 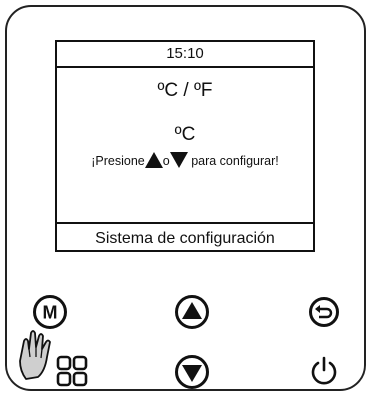 I want to click on footer-divider, so click(x=185, y=223).